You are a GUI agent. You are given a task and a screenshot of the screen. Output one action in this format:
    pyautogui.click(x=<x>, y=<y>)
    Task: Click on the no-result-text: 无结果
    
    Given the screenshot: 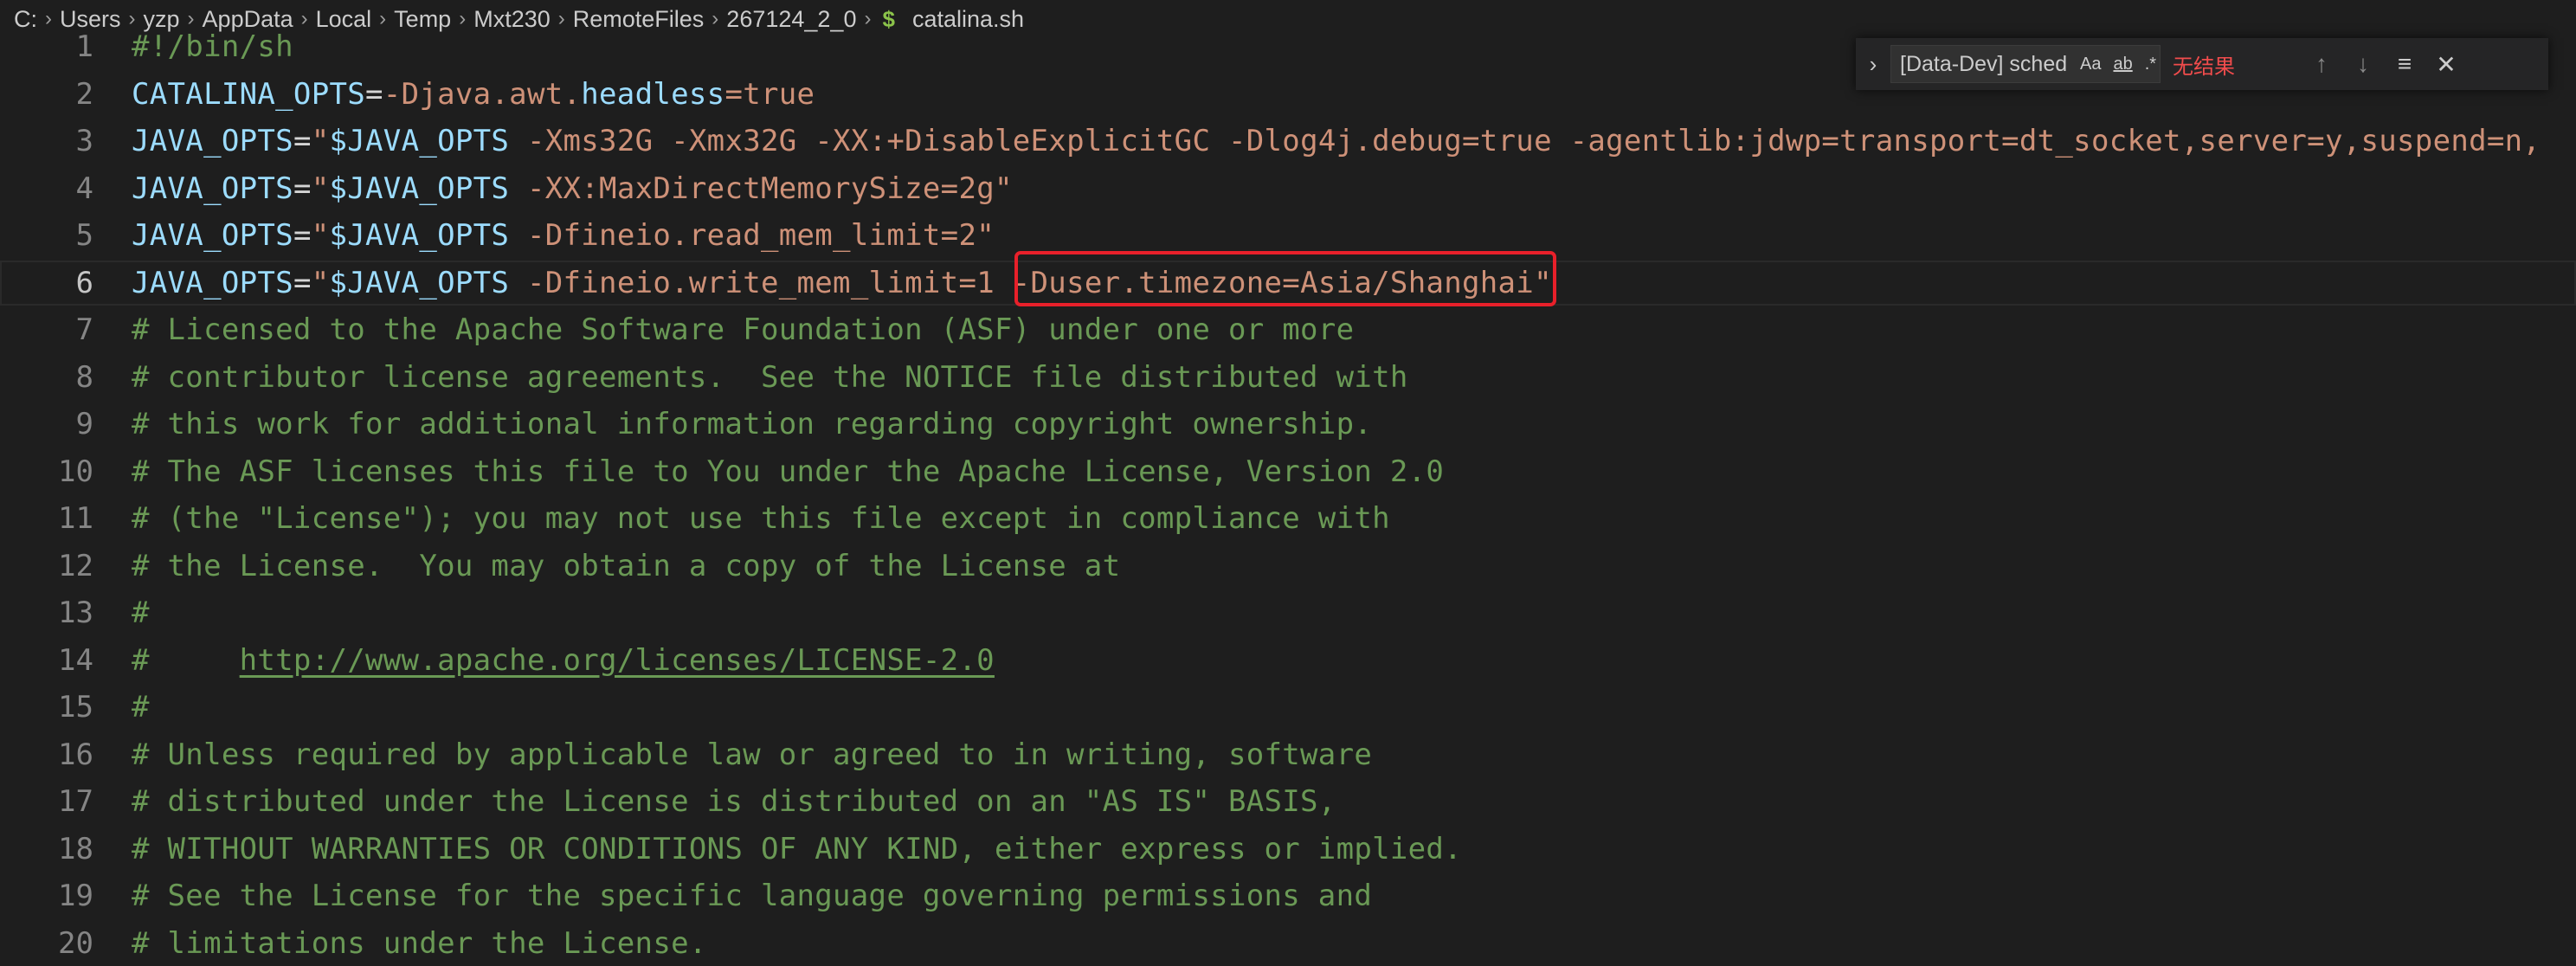 What is the action you would take?
    pyautogui.click(x=2204, y=67)
    